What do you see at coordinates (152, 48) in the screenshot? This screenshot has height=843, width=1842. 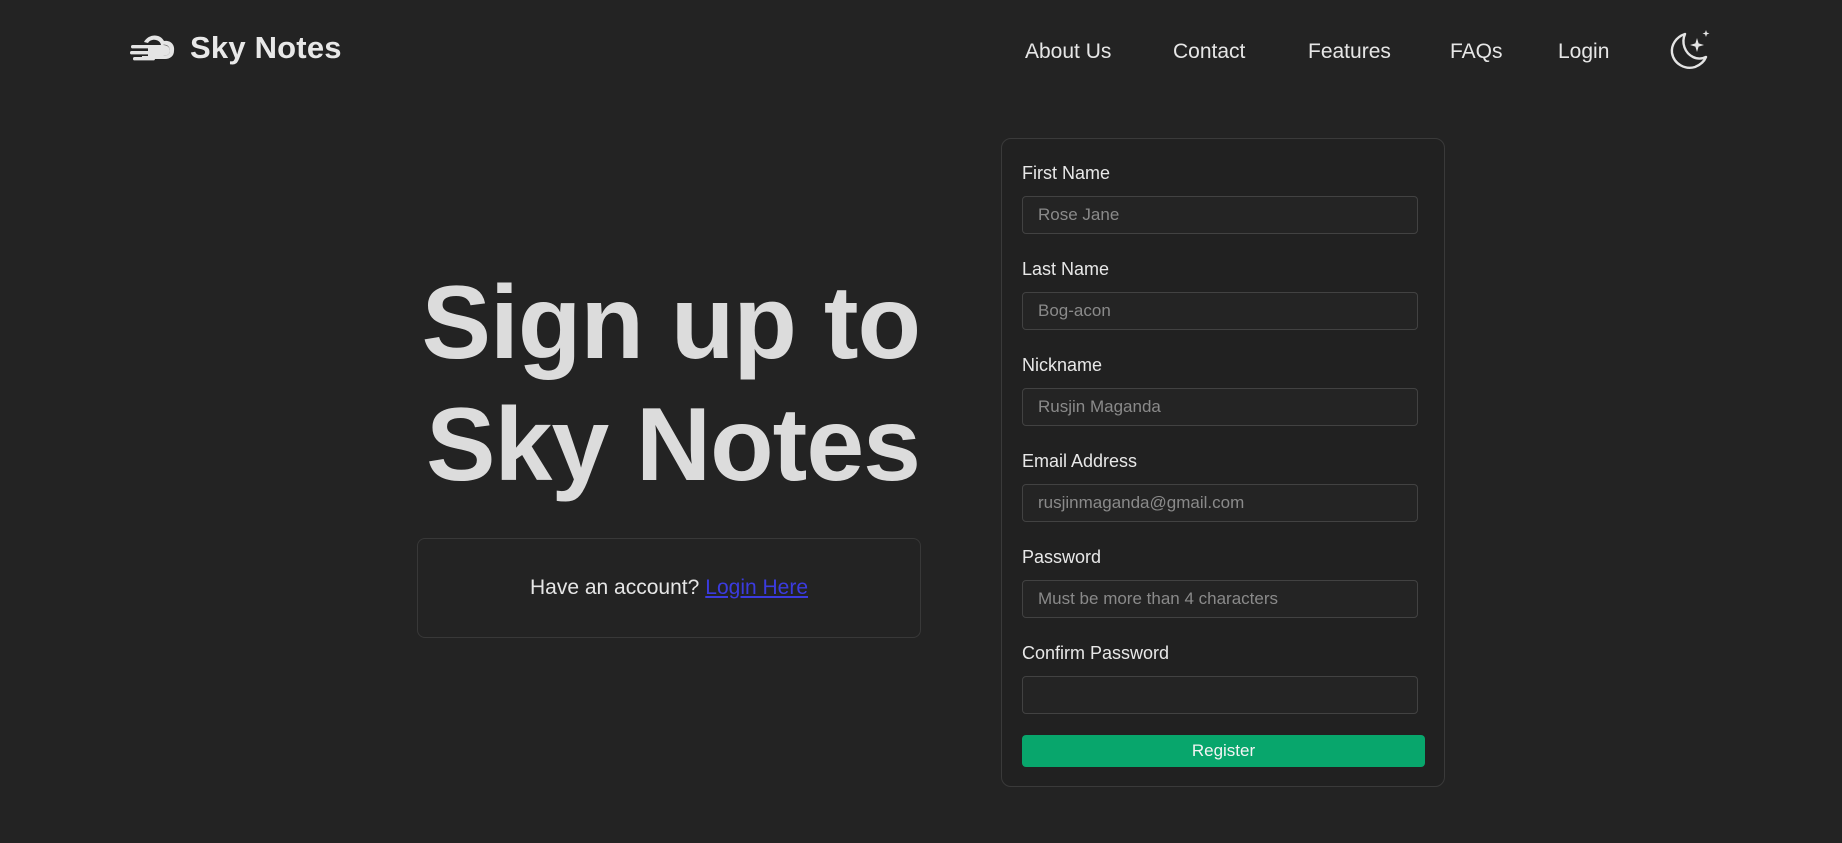 I see `cloud-icon` at bounding box center [152, 48].